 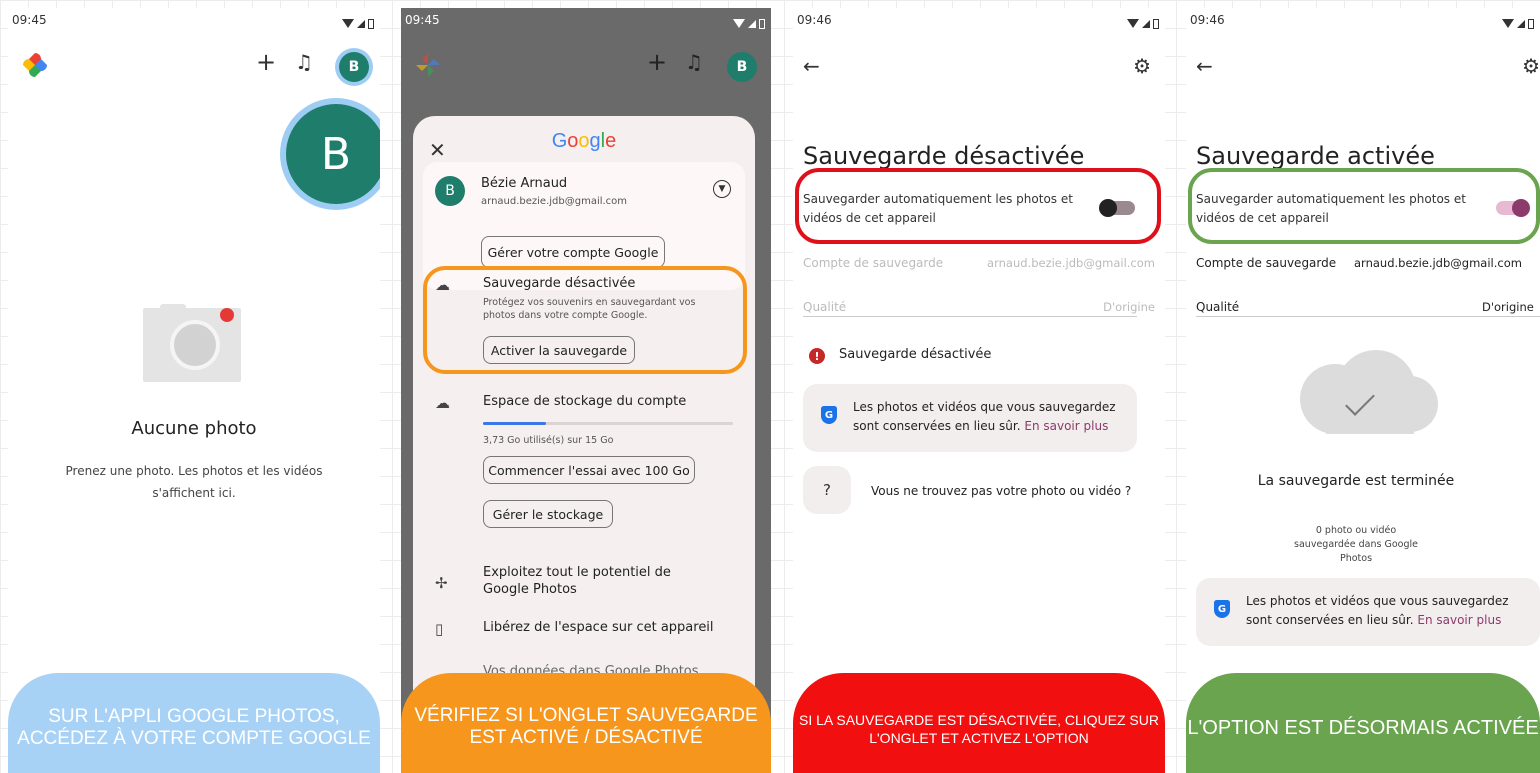 What do you see at coordinates (722, 189) in the screenshot?
I see `chevron-down-icon: ▼` at bounding box center [722, 189].